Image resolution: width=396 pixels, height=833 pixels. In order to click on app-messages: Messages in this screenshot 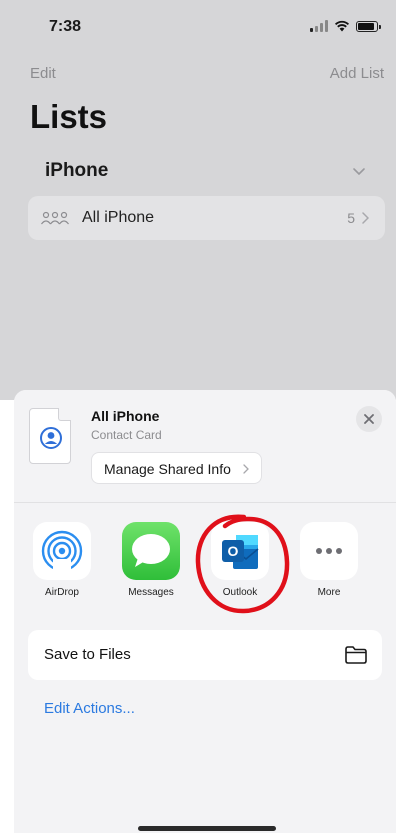, I will do `click(151, 560)`.